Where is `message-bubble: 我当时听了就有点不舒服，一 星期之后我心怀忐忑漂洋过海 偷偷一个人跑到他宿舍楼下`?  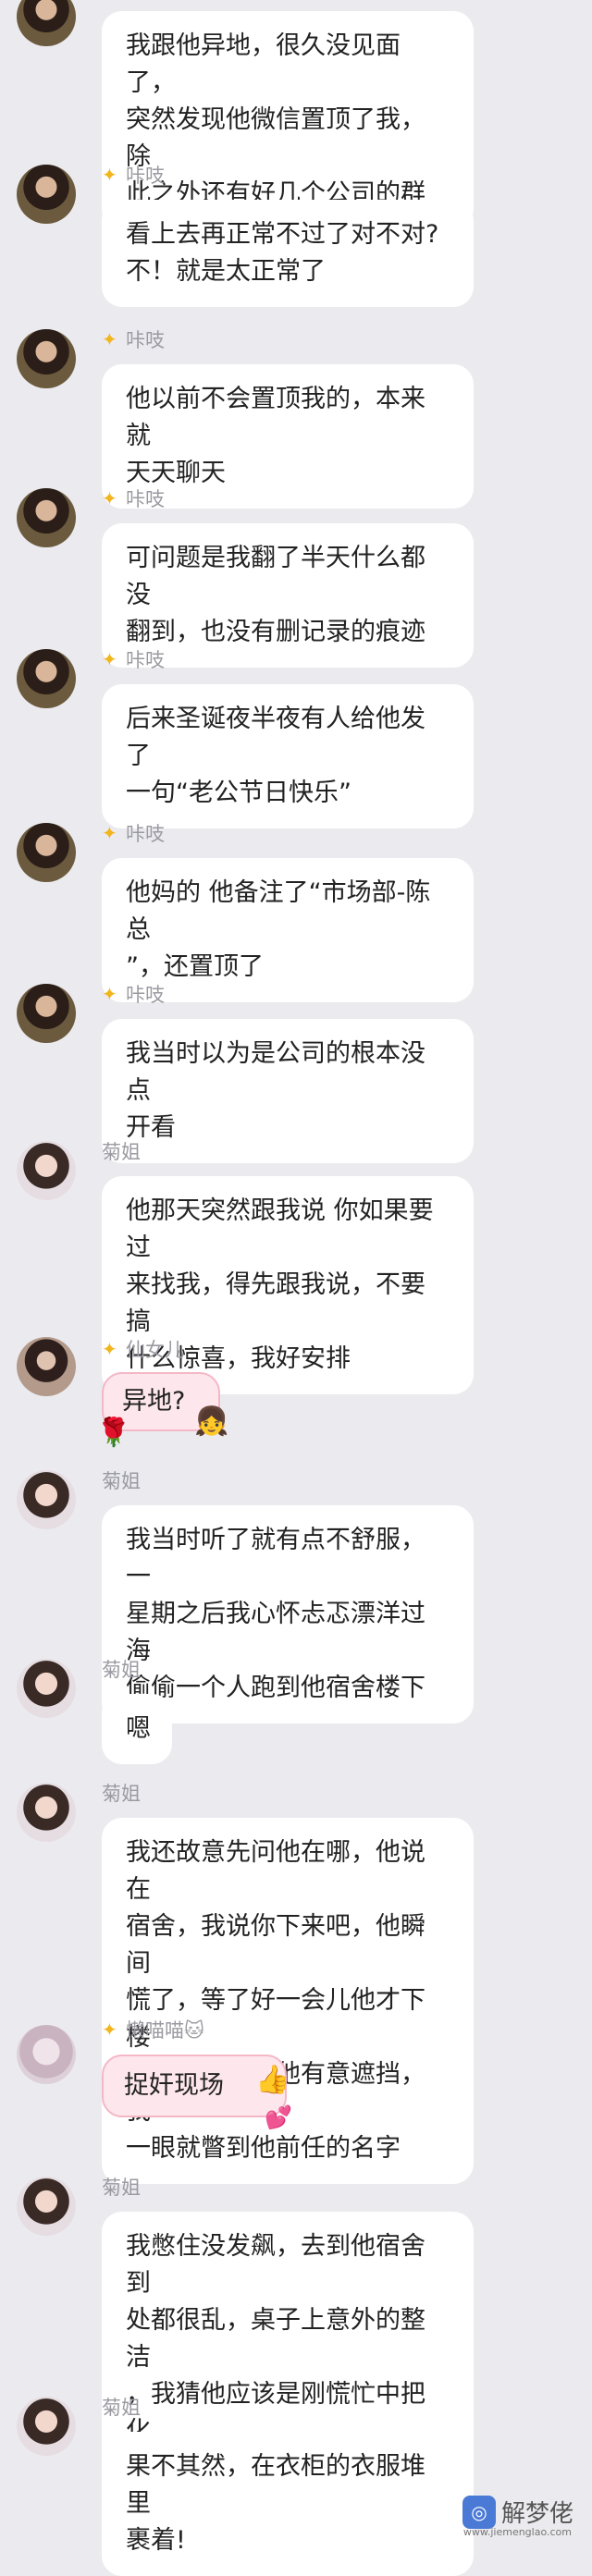
message-bubble: 我当时听了就有点不舒服，一 星期之后我心怀忐忑漂洋过海 偷偷一个人跑到他宿舍楼下 is located at coordinates (288, 1614).